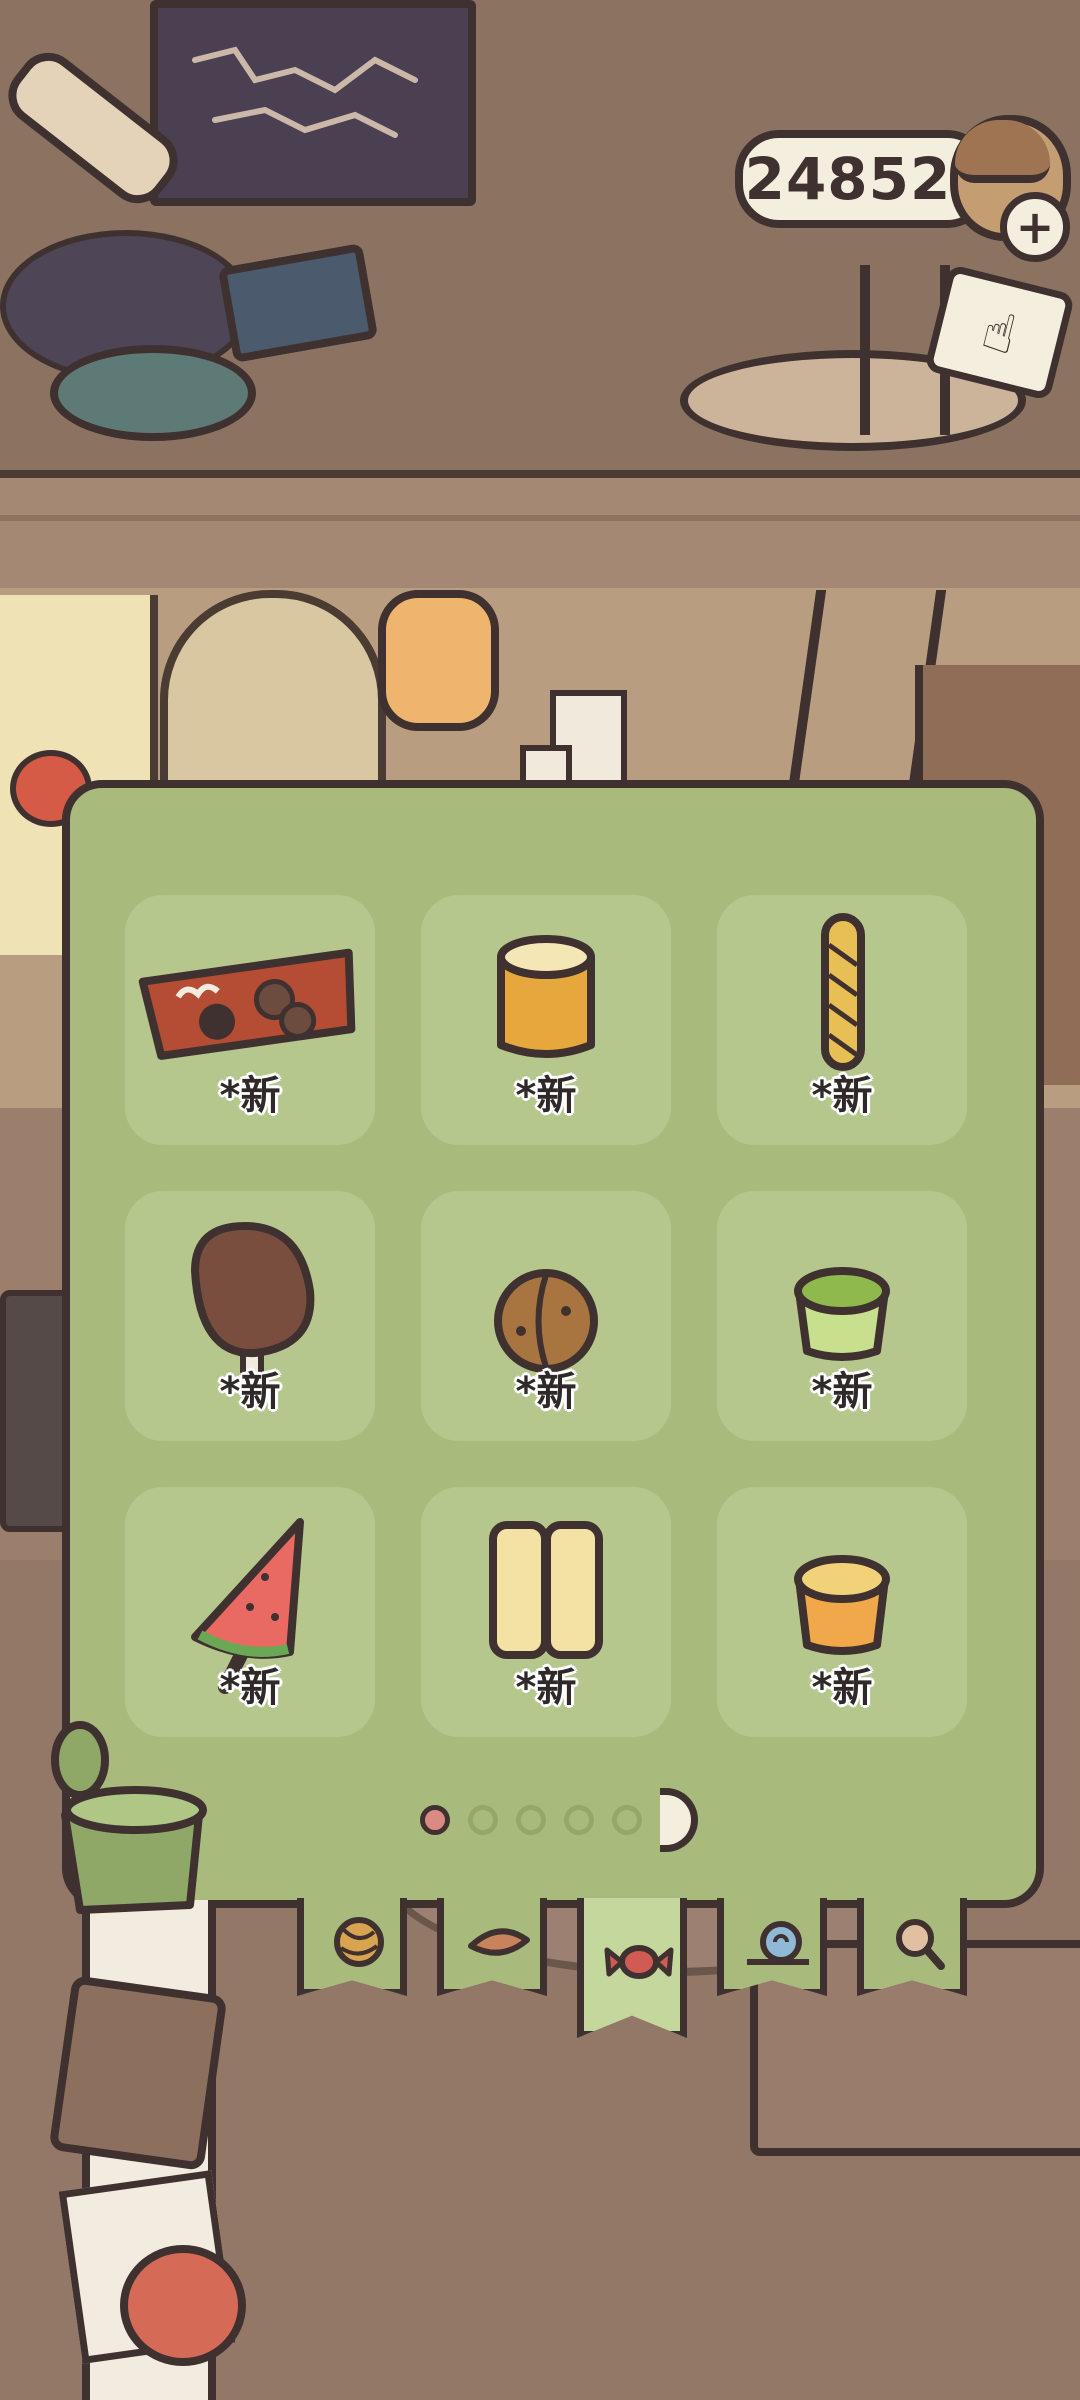 This screenshot has width=1080, height=2400. Describe the element at coordinates (842, 1612) in the screenshot. I see `item-slot-orange-pudding: *新` at that location.